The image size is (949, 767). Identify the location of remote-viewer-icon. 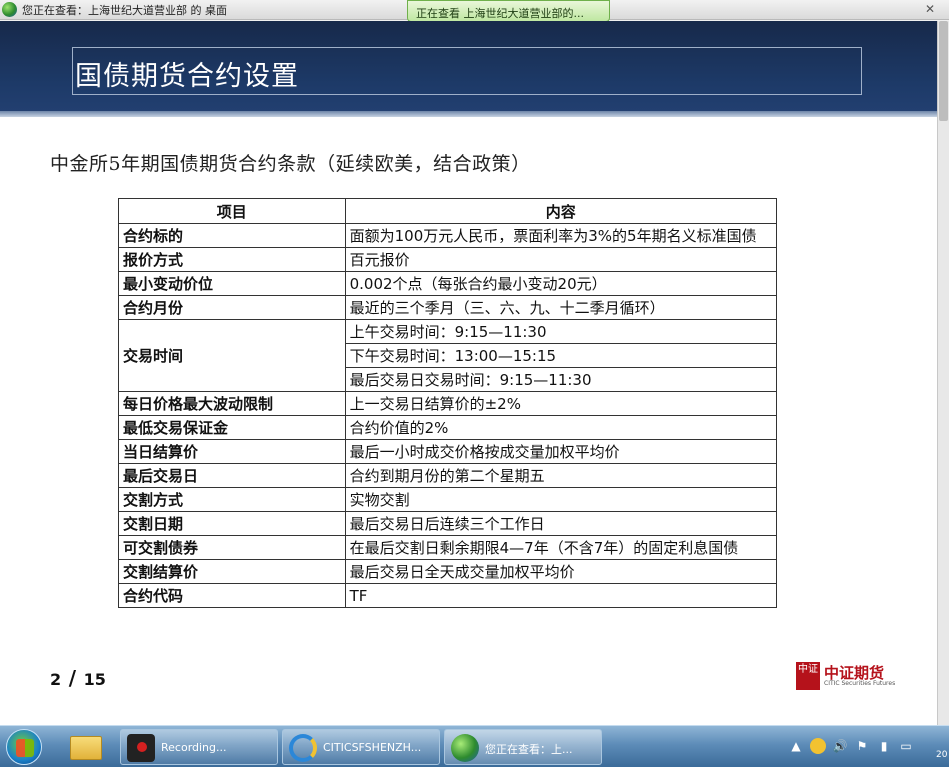
(465, 748).